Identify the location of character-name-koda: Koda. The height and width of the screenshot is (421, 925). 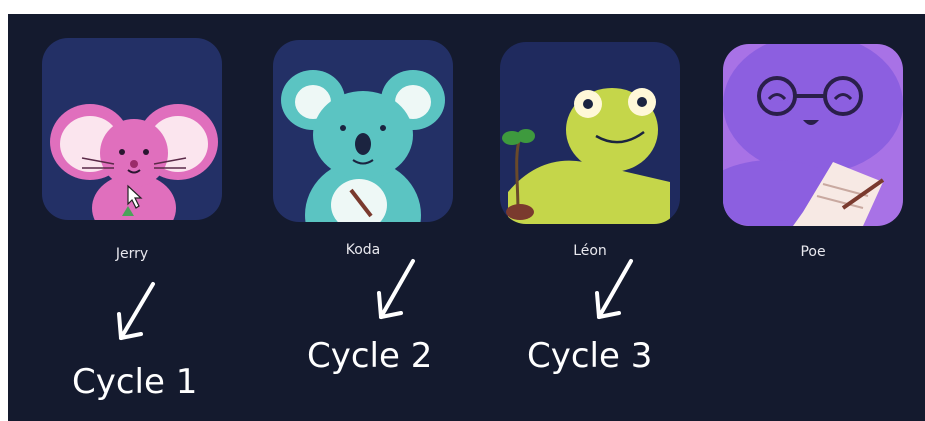
(363, 250).